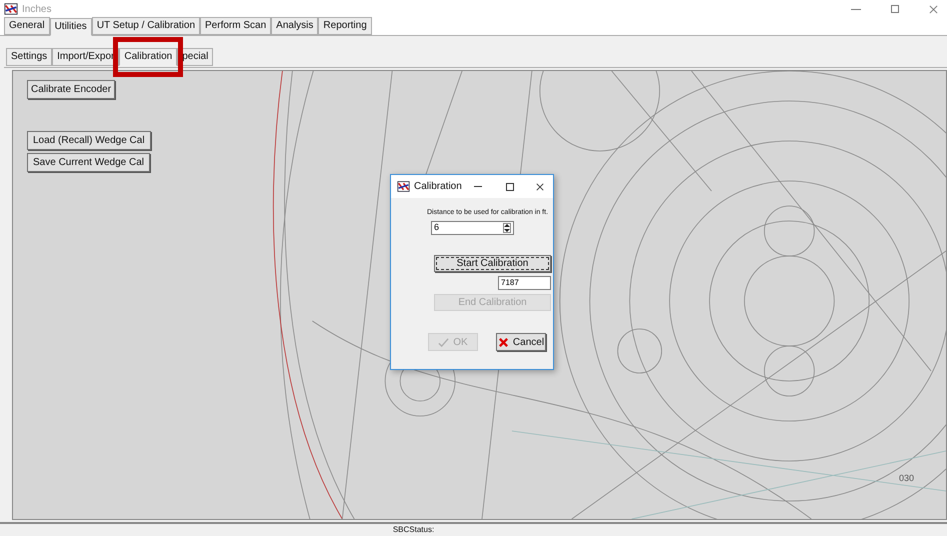 The width and height of the screenshot is (947, 536). What do you see at coordinates (540, 186) in the screenshot?
I see `close-icon` at bounding box center [540, 186].